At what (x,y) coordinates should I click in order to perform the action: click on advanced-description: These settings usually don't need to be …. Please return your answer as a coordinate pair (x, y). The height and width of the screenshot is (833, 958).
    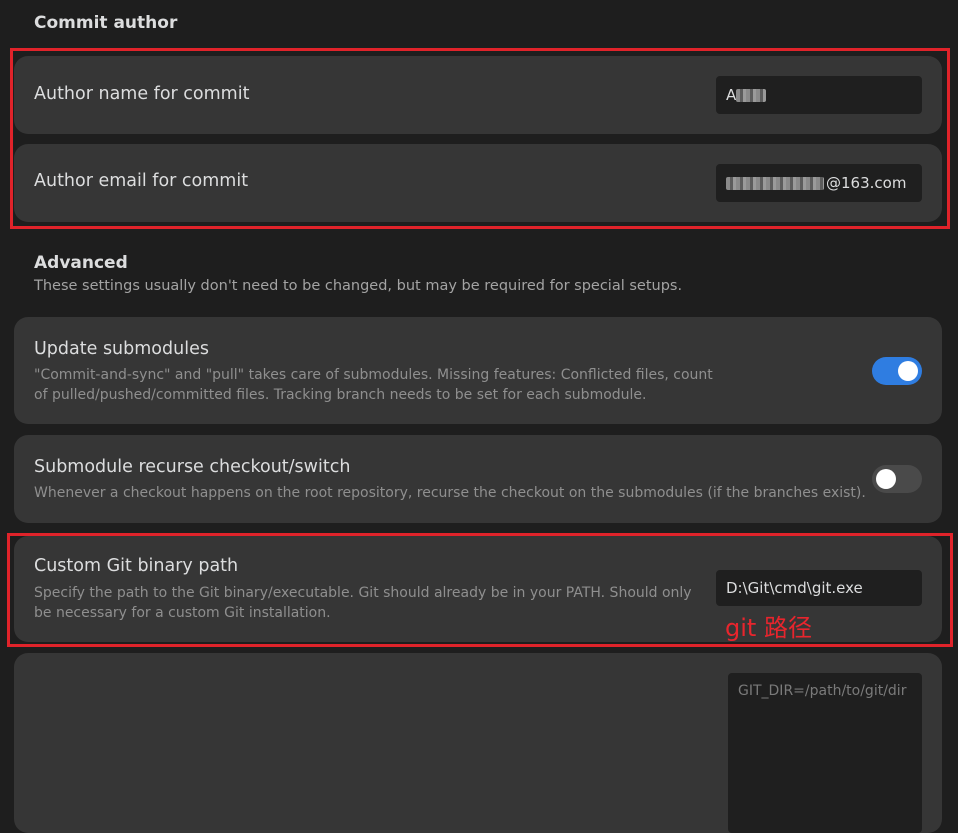
    Looking at the image, I should click on (358, 286).